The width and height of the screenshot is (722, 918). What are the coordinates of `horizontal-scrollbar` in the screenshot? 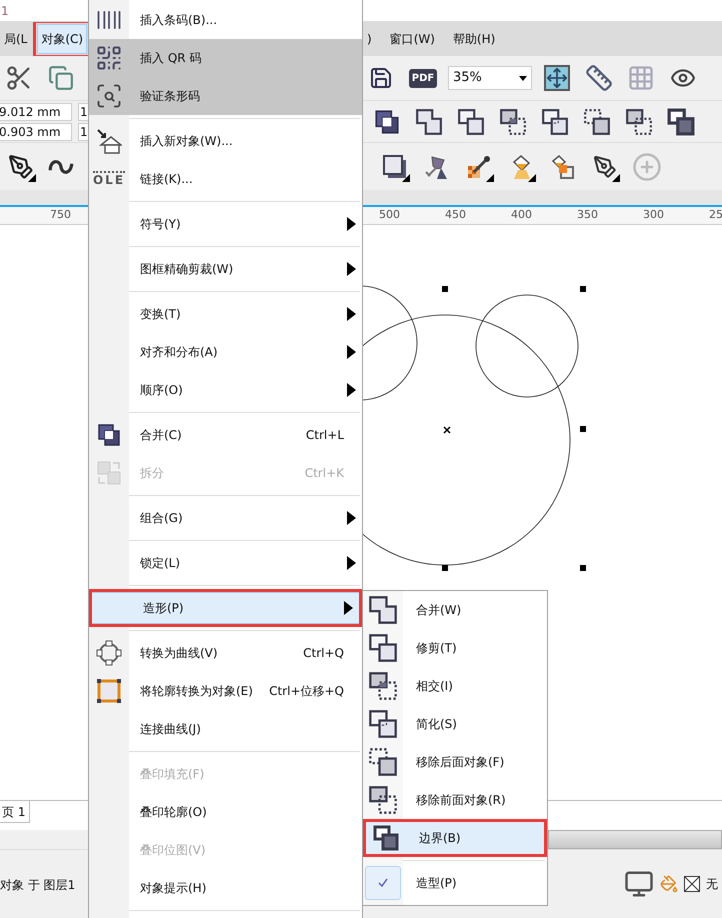 It's located at (635, 839).